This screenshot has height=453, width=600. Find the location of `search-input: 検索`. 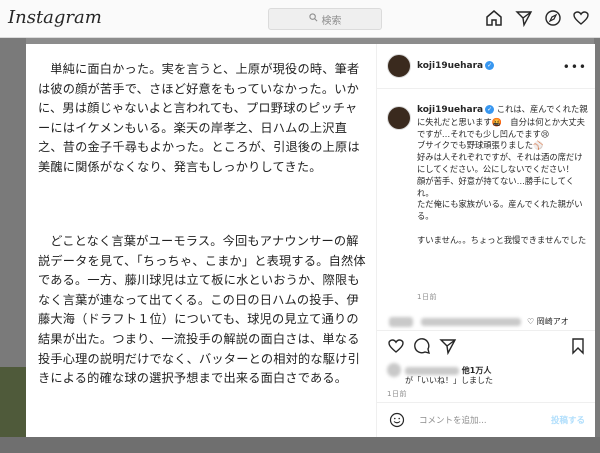

search-input: 検索 is located at coordinates (325, 19).